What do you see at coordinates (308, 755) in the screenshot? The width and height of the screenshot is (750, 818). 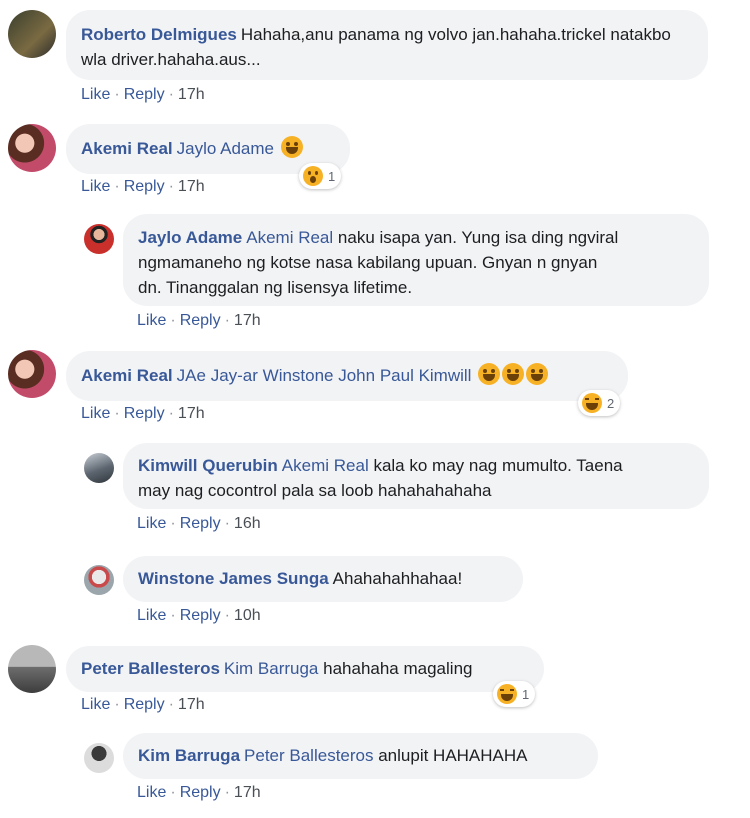 I see `mention-link: Peter Ballesteros` at bounding box center [308, 755].